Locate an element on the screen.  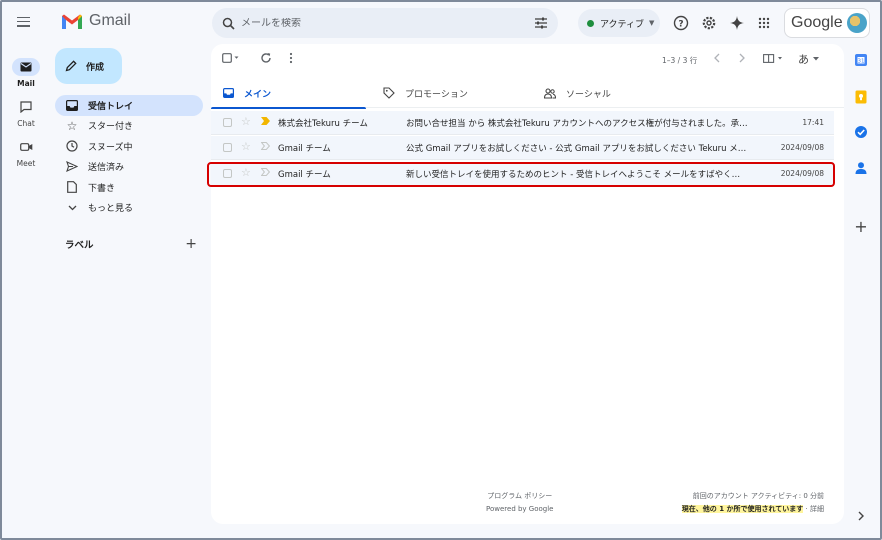
nav-item-drafts: 下書き is located at coordinates (129, 187).